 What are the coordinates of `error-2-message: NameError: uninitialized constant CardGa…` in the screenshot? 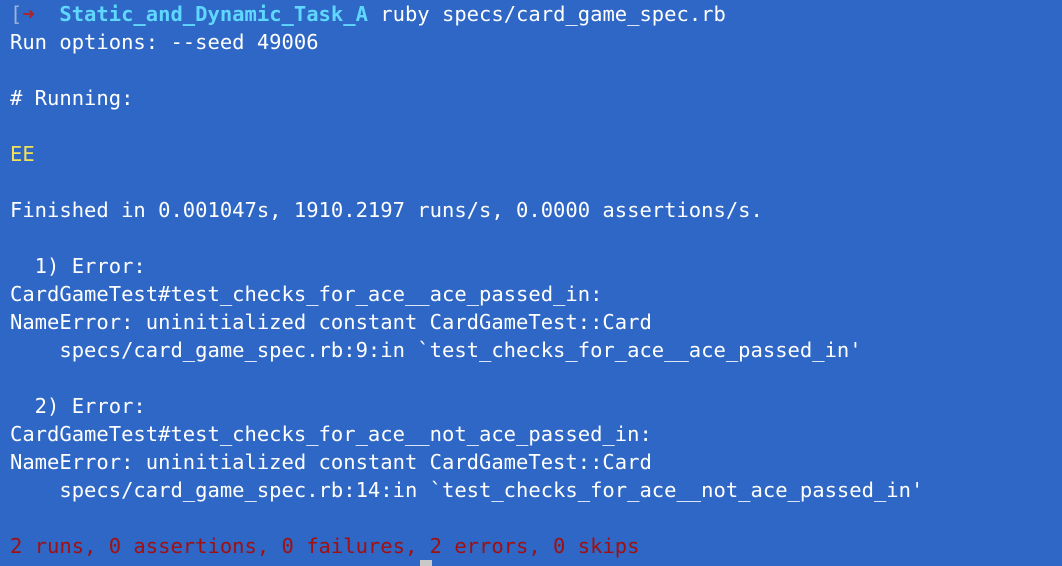 It's located at (331, 462).